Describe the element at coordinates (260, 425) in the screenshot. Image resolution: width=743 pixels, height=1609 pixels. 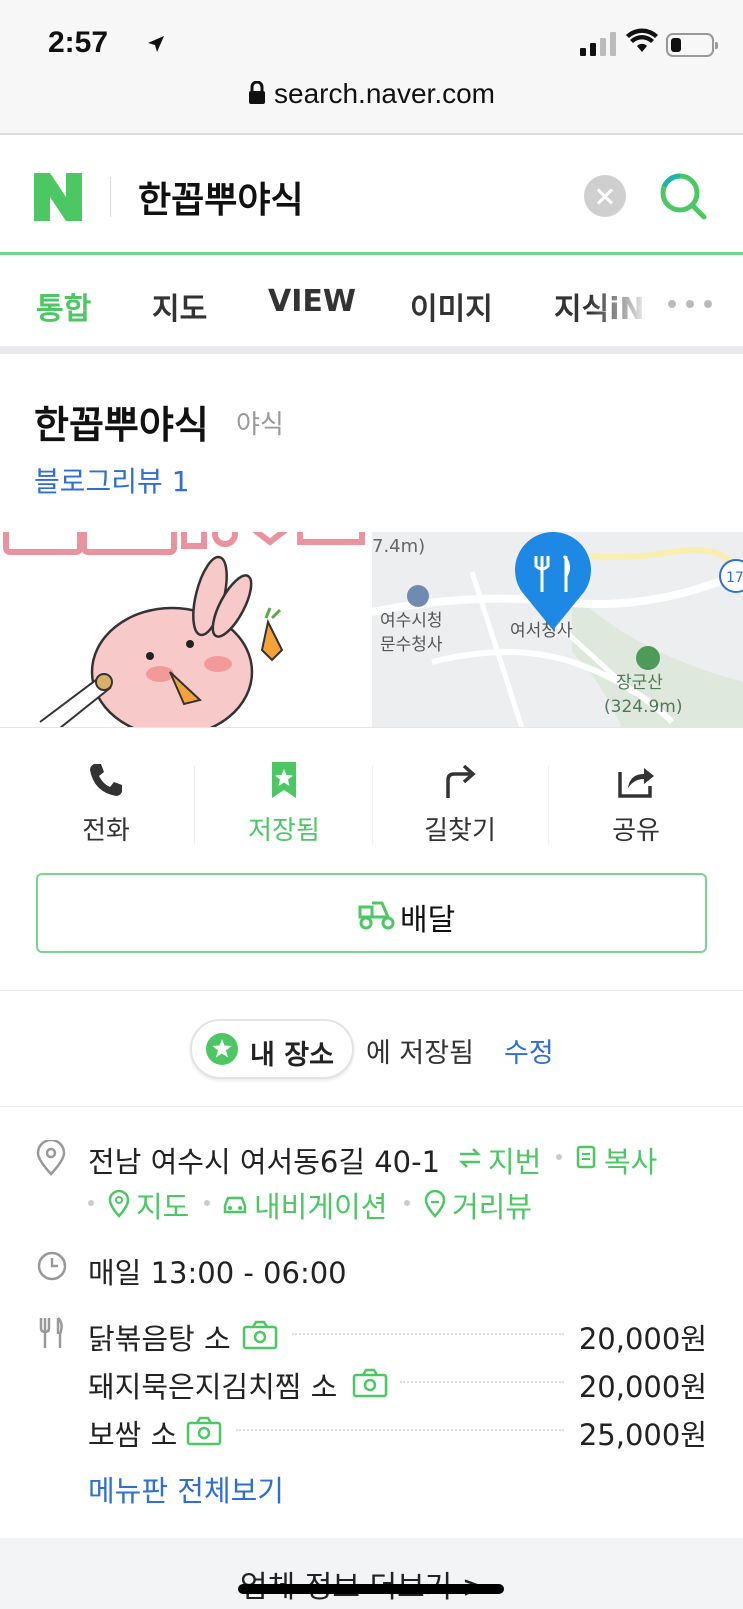
I see `place-category: 야식` at that location.